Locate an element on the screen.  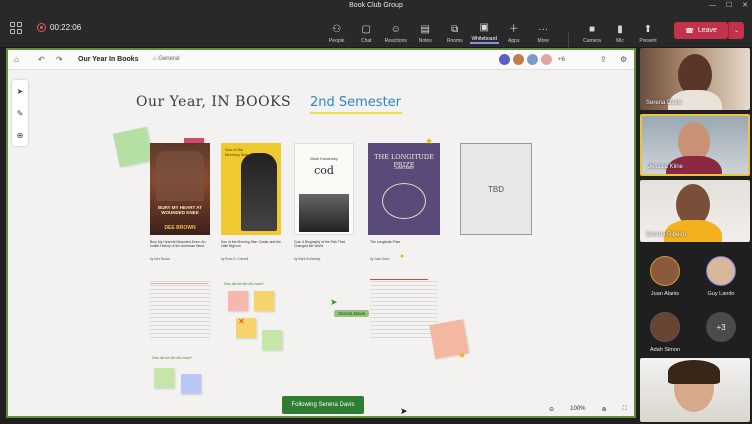
apps-button: ＋ Apps is located at coordinates (514, 30).